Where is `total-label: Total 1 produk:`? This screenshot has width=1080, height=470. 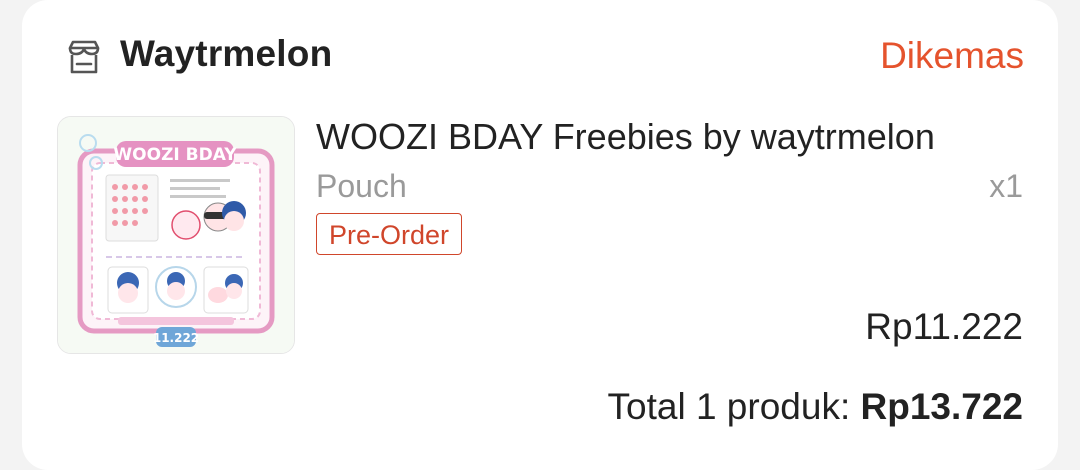
total-label: Total 1 produk: is located at coordinates (734, 406).